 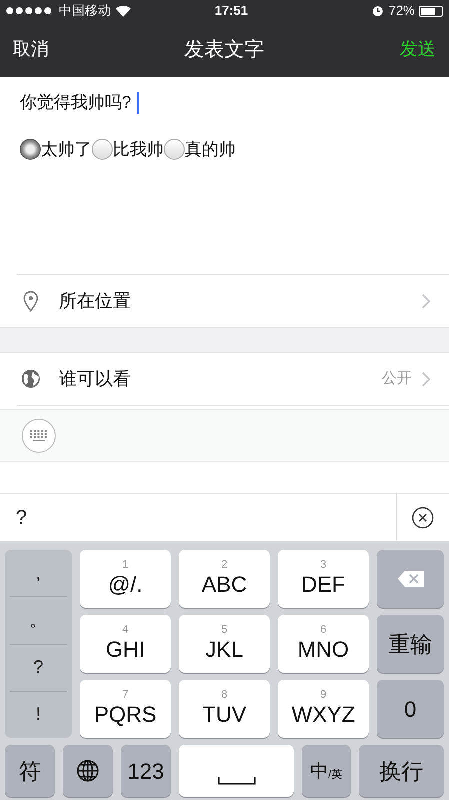 What do you see at coordinates (200, 149) in the screenshot?
I see `radio-option: 真的帅` at bounding box center [200, 149].